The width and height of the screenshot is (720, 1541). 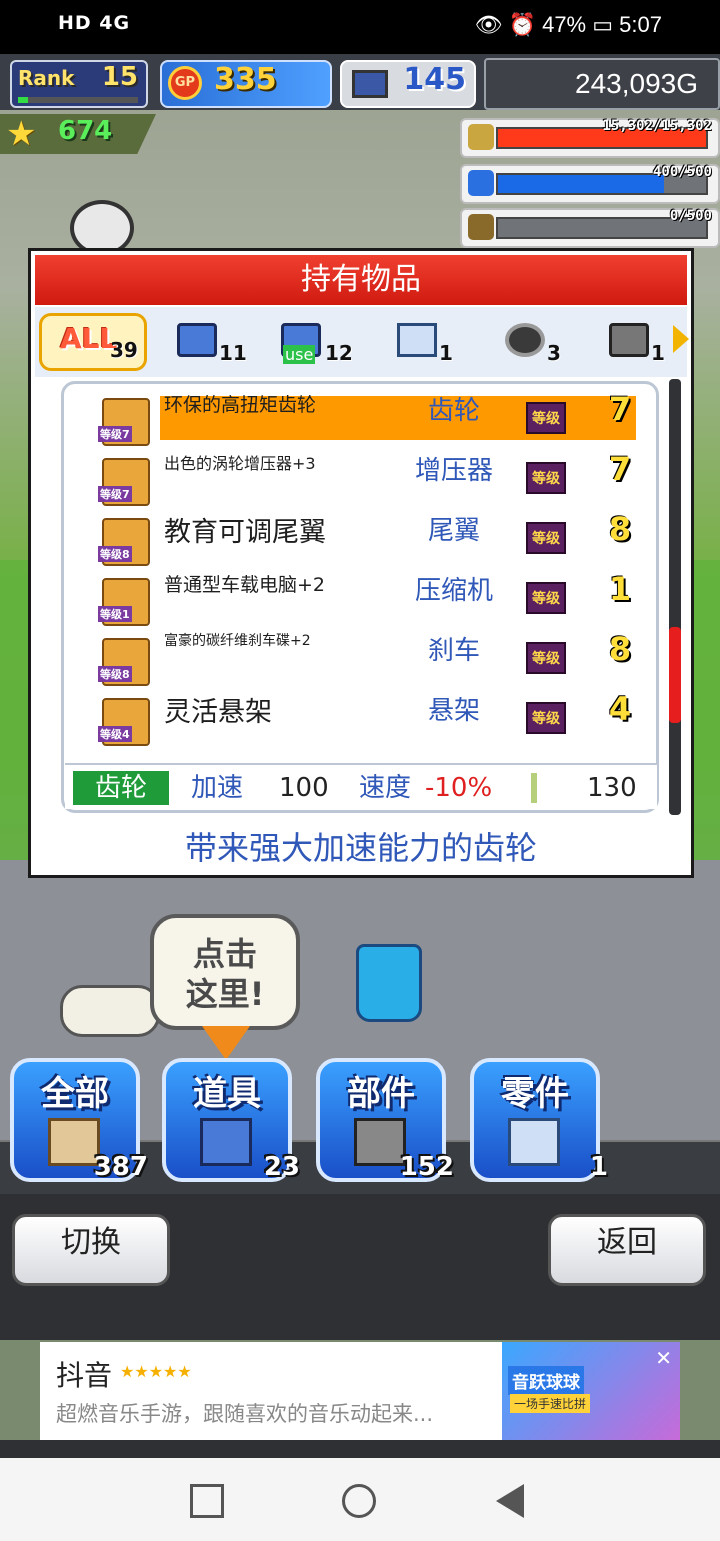 I want to click on back-nav-icon, so click(x=510, y=1501).